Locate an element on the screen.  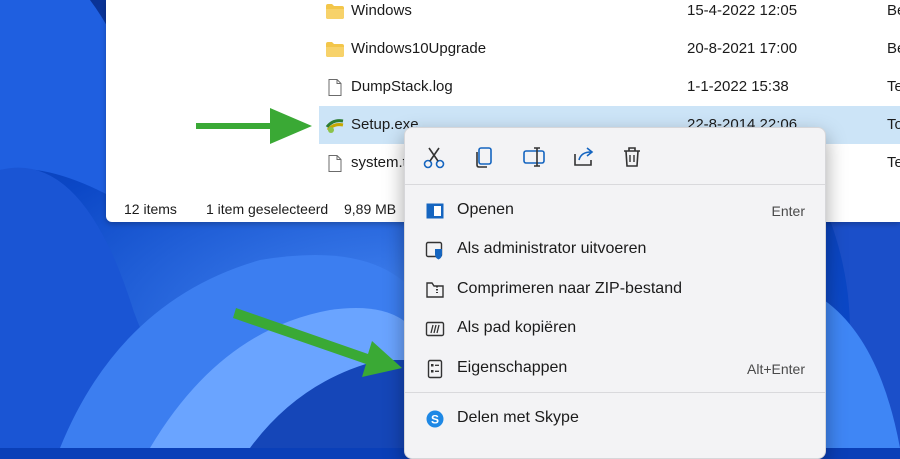
menu-item-run-as-admin: Als administrator uitvoeren is located at coordinates (615, 250).